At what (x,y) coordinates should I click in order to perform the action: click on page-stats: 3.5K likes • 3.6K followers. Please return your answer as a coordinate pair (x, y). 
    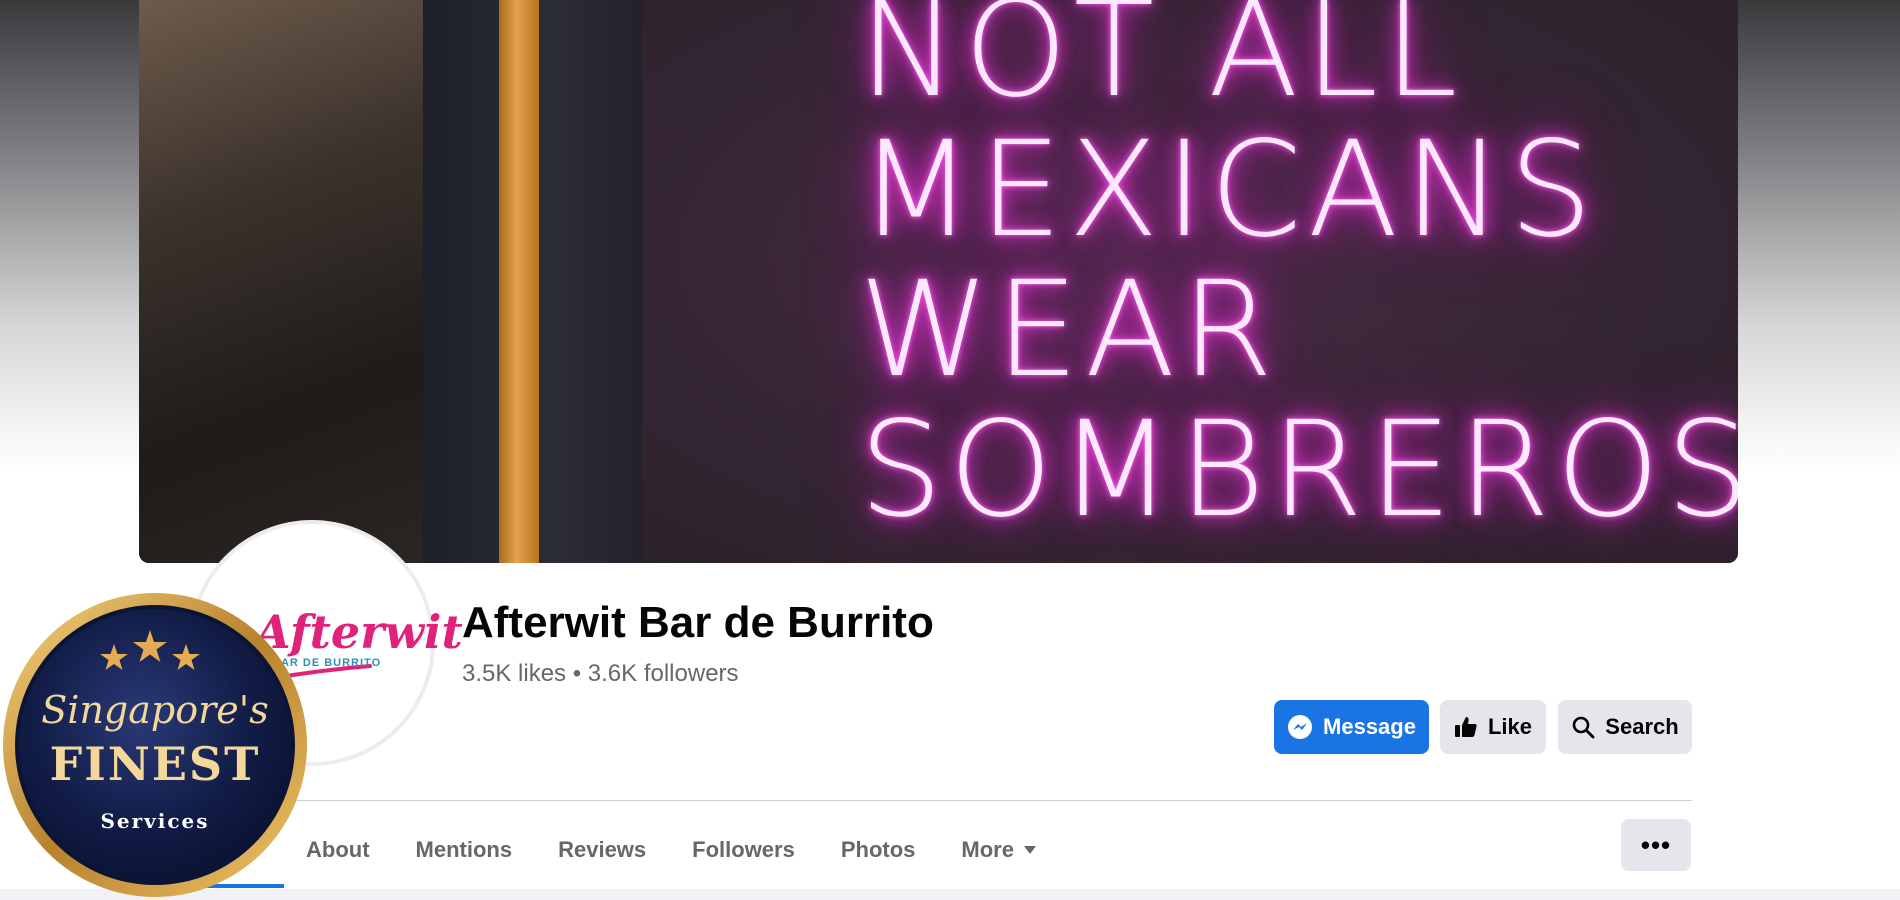
    Looking at the image, I should click on (600, 674).